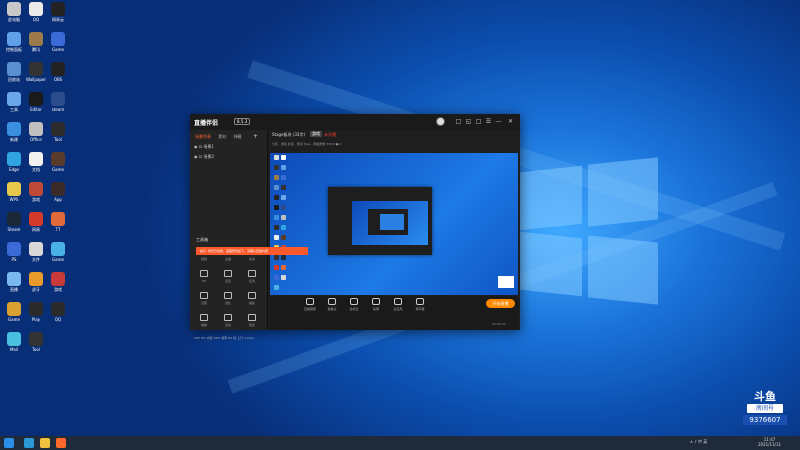  What do you see at coordinates (251, 259) in the screenshot?
I see `tool-label: 房间` at bounding box center [251, 259].